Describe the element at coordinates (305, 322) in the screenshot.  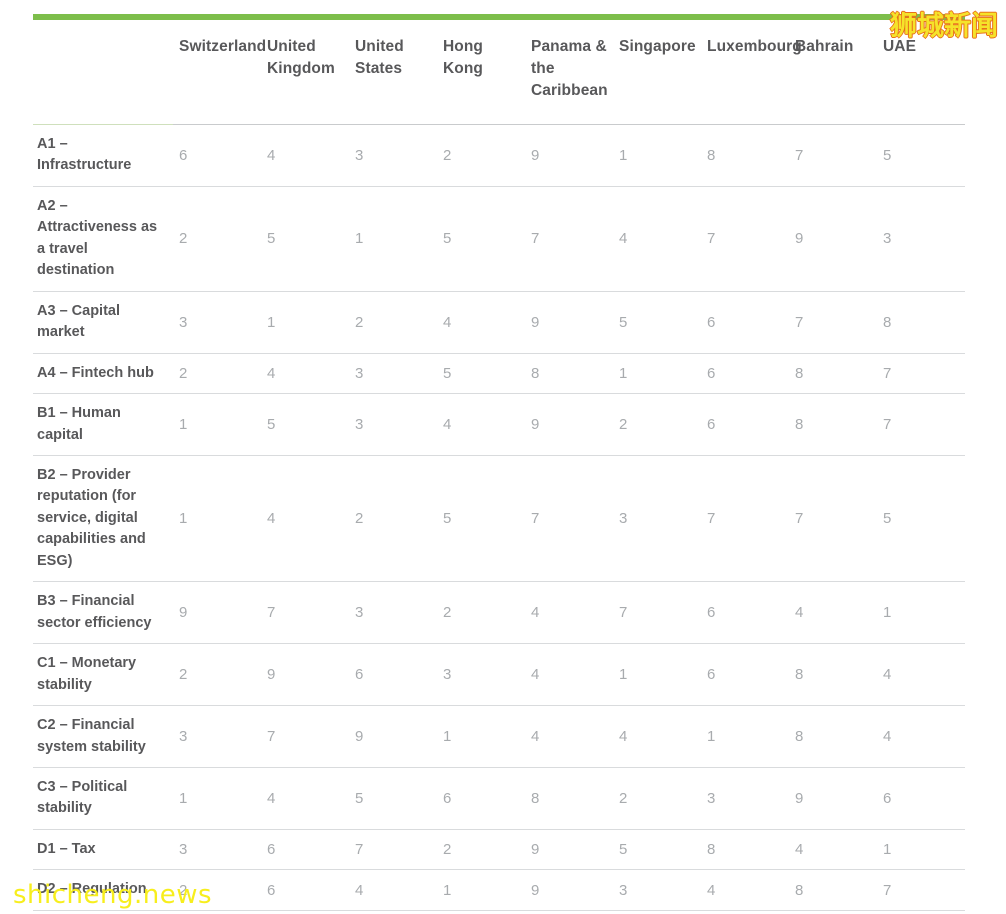
I see `cell-a3-united-kingdom: 1` at that location.